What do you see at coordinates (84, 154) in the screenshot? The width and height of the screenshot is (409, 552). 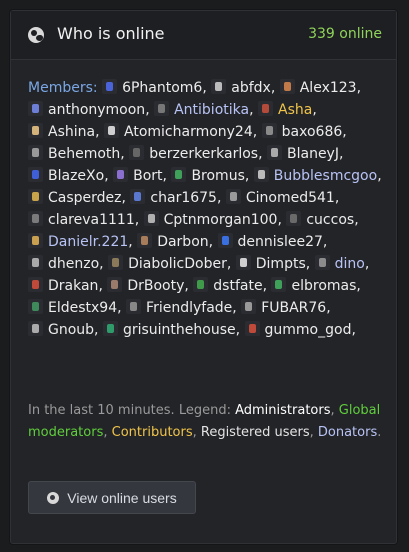 I see `member-name: Behemoth` at bounding box center [84, 154].